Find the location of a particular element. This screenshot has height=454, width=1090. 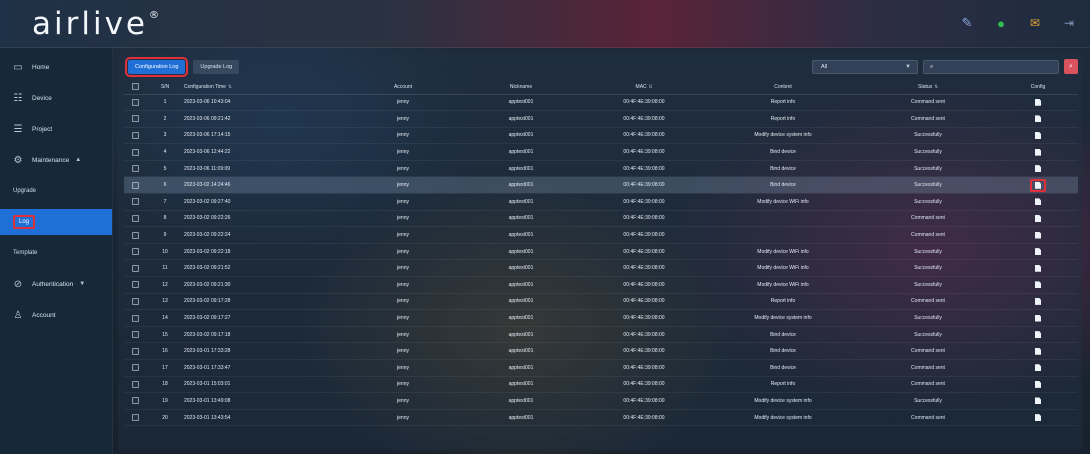

sidebar-subitem-template: Template is located at coordinates (56, 253).